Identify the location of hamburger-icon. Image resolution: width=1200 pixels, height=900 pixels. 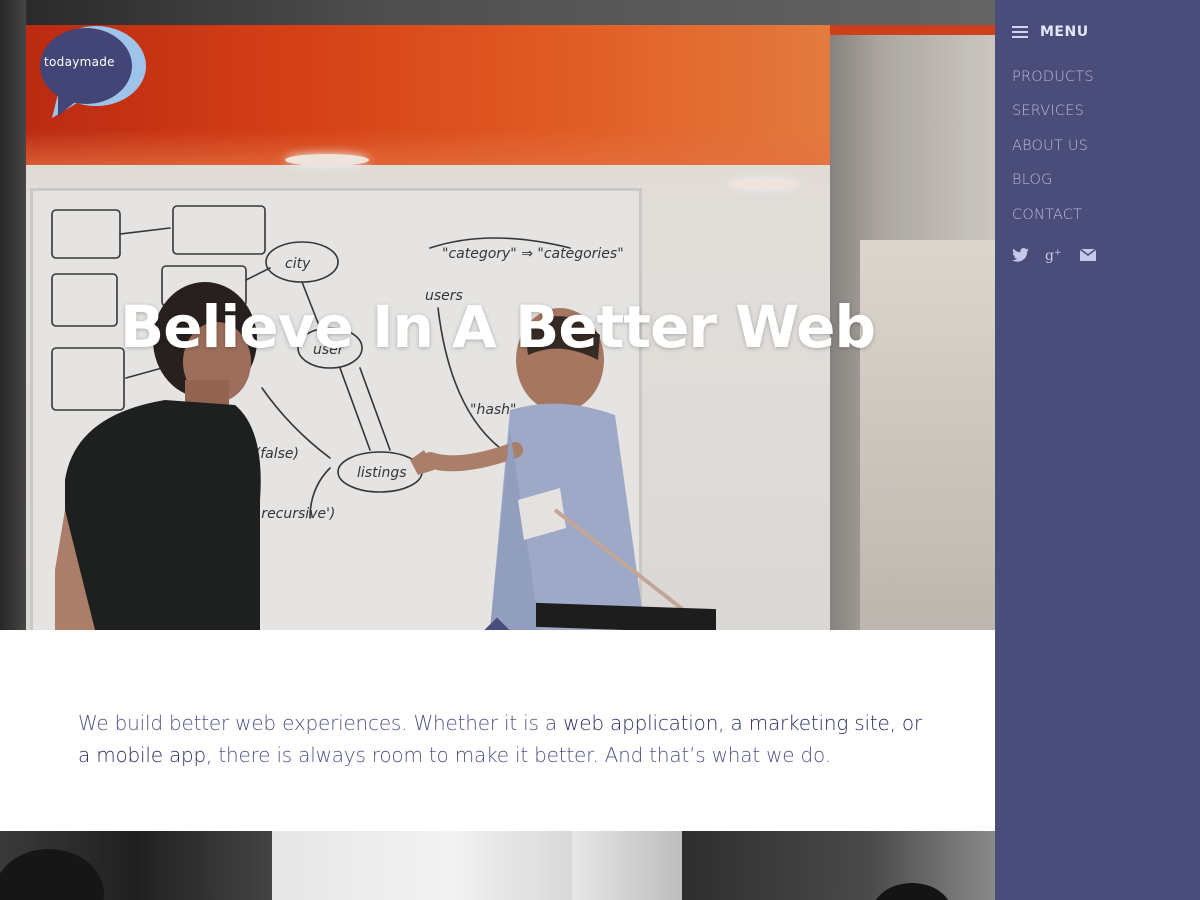
(1020, 32).